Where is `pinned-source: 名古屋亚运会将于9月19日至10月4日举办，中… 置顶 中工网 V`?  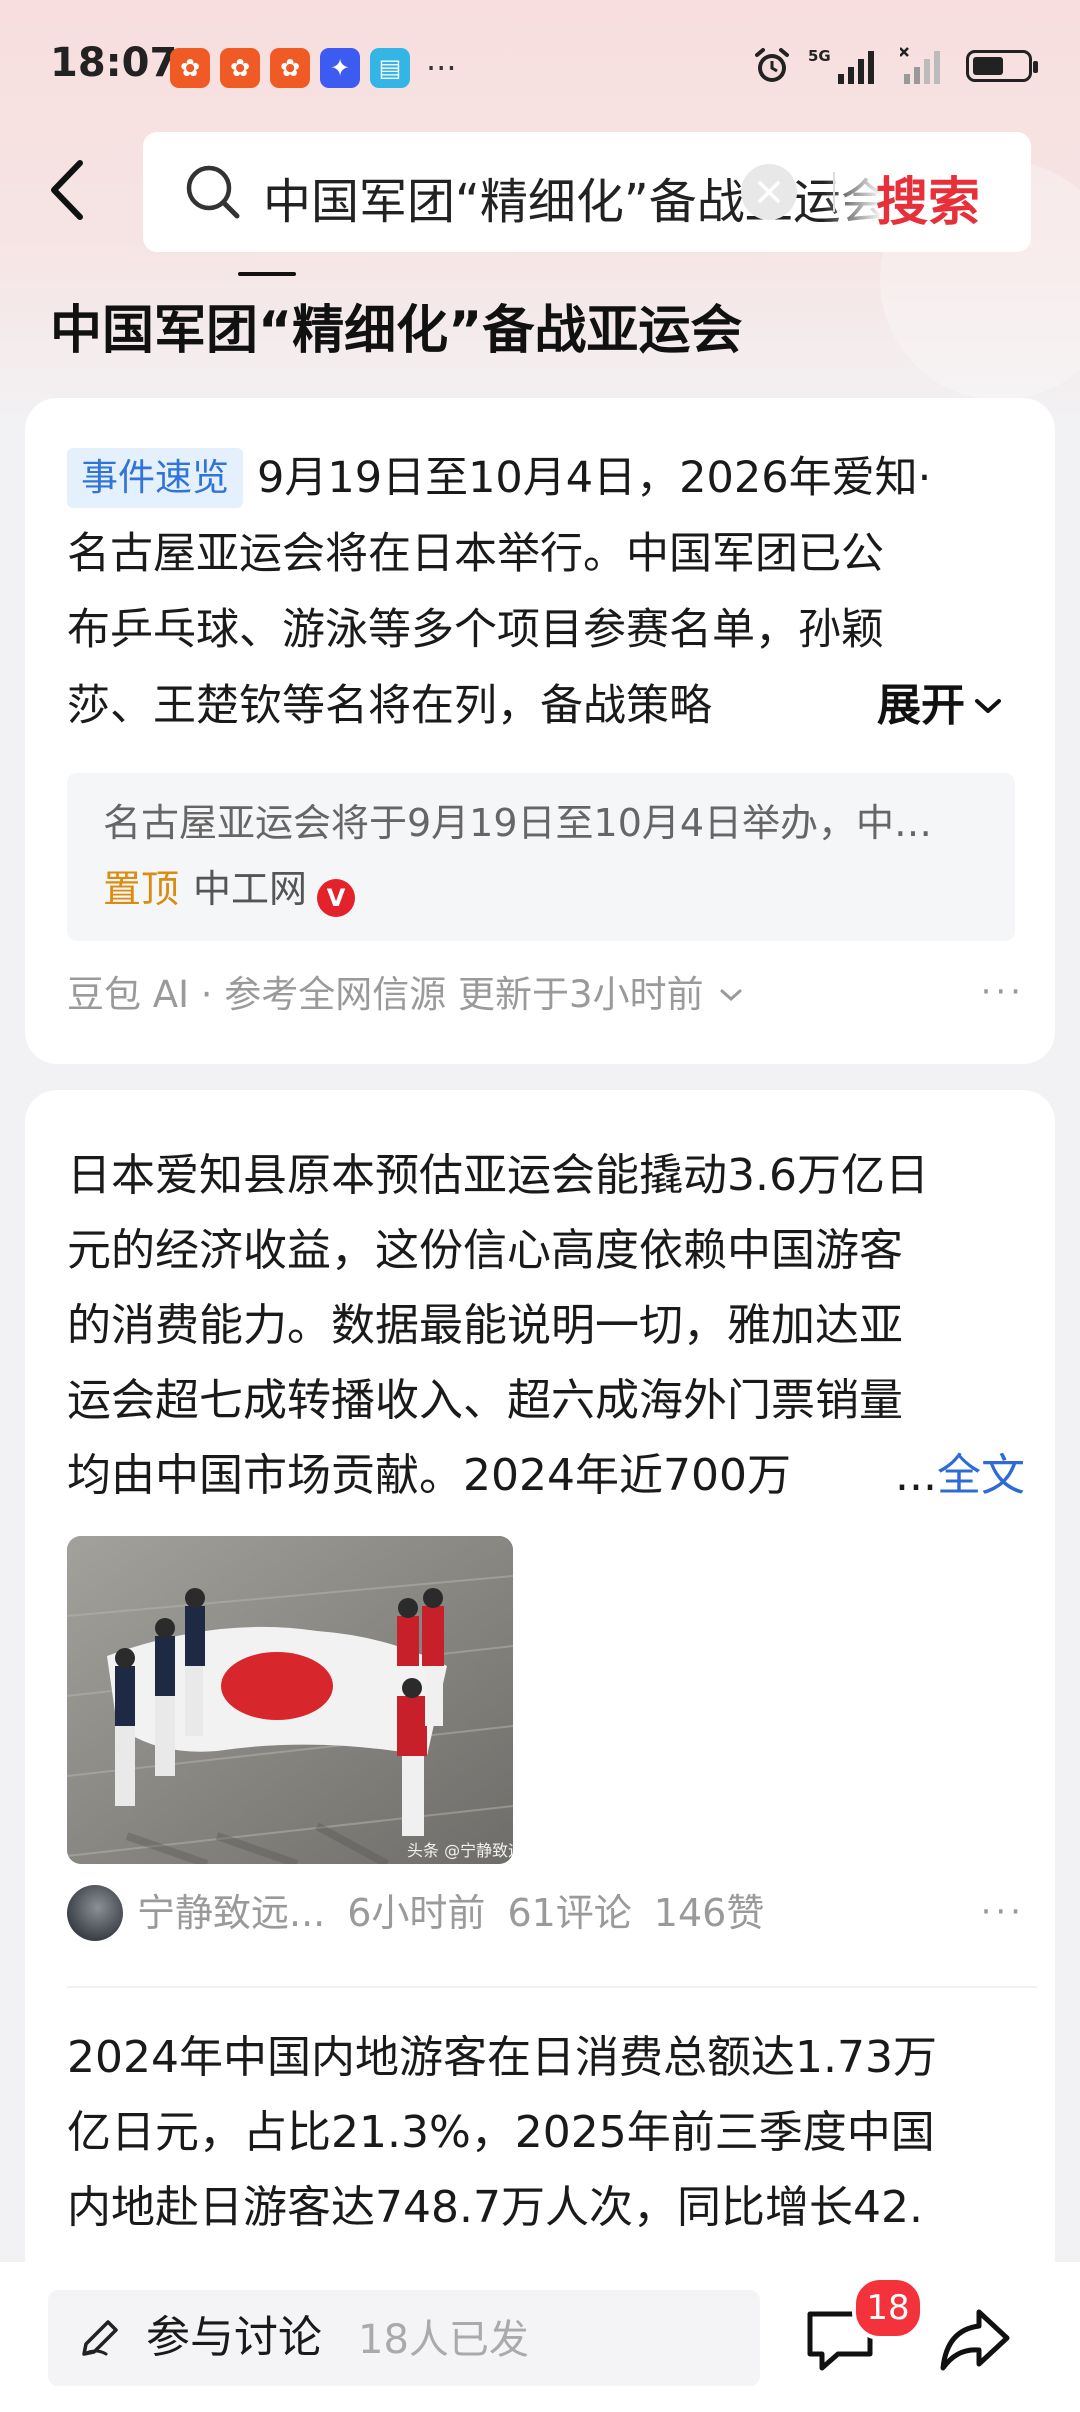 pinned-source: 名古屋亚运会将于9月19日至10月4日举办，中… 置顶 中工网 V is located at coordinates (541, 857).